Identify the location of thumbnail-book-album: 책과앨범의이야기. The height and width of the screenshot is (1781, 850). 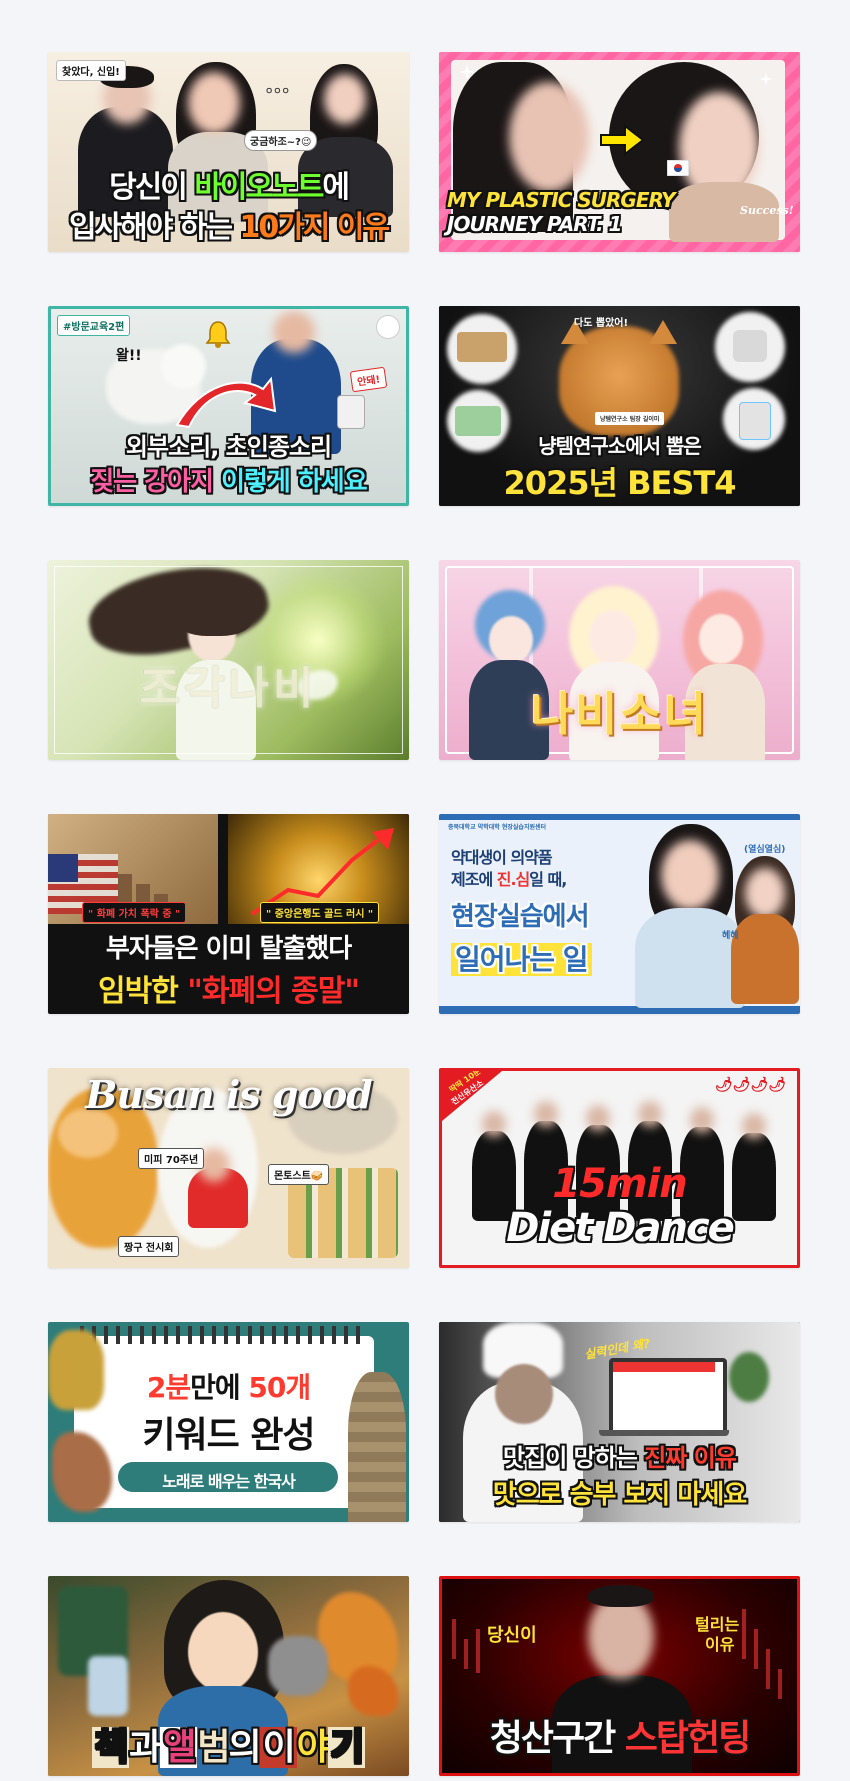
(228, 1676).